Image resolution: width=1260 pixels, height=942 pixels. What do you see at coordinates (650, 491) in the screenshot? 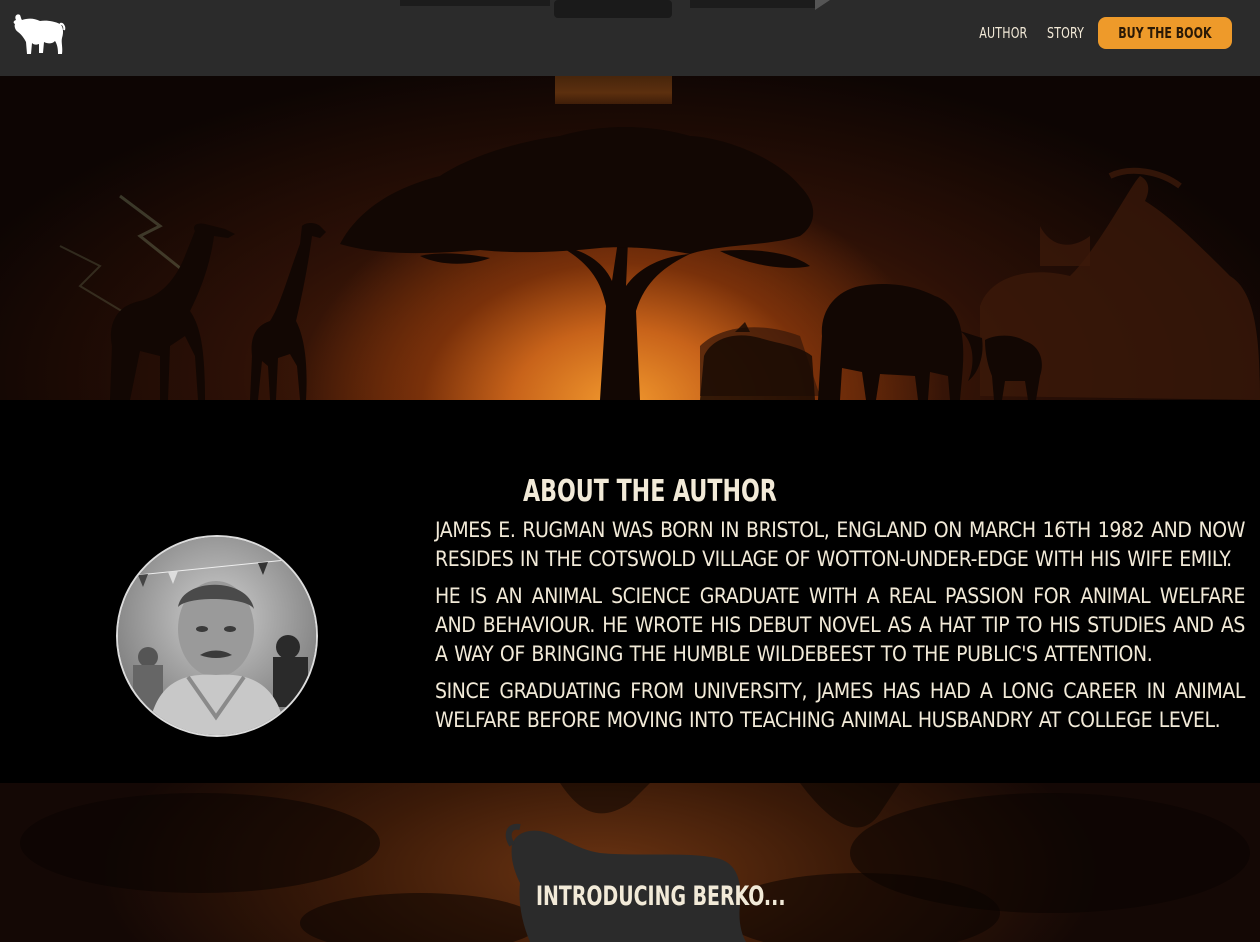
I see `about-author-title: About the author` at bounding box center [650, 491].